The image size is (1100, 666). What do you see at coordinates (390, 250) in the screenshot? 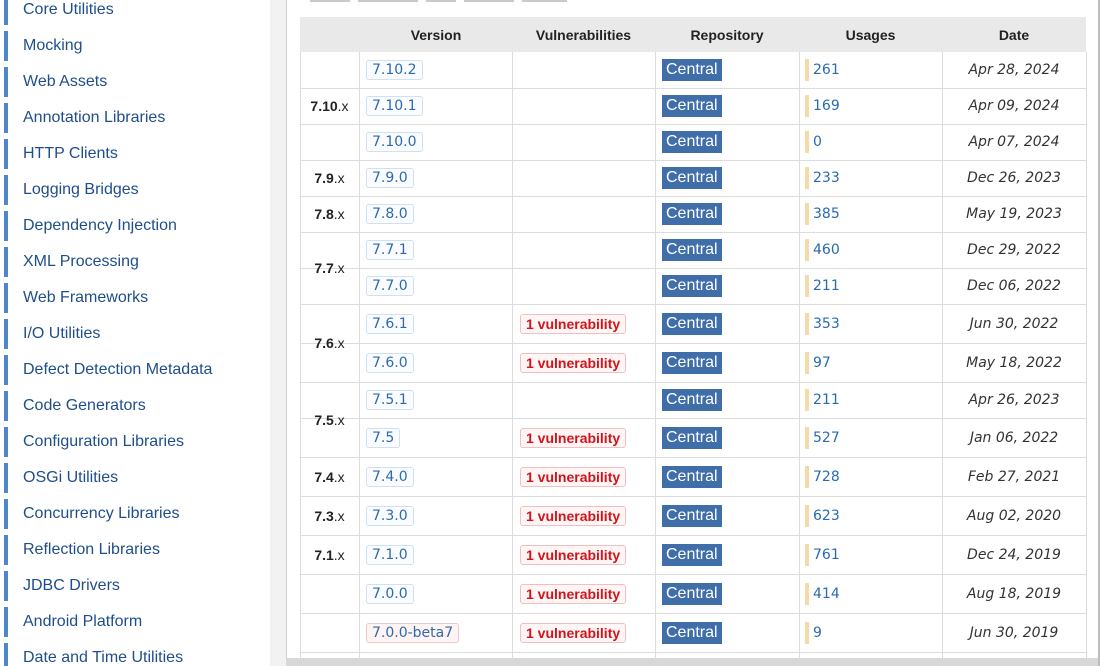
I see `version-link: 7.7.1` at bounding box center [390, 250].